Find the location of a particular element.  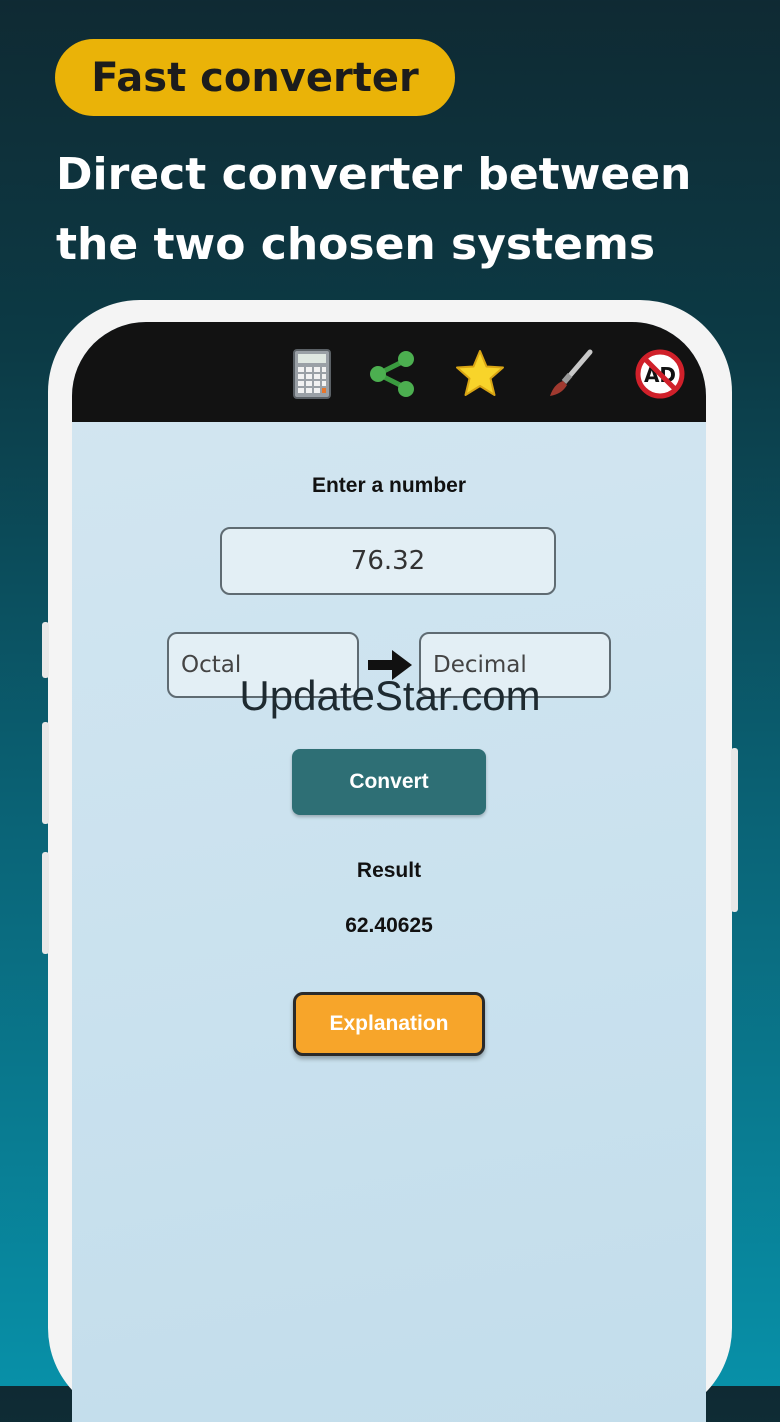

to-system-value: Decimal is located at coordinates (480, 665).